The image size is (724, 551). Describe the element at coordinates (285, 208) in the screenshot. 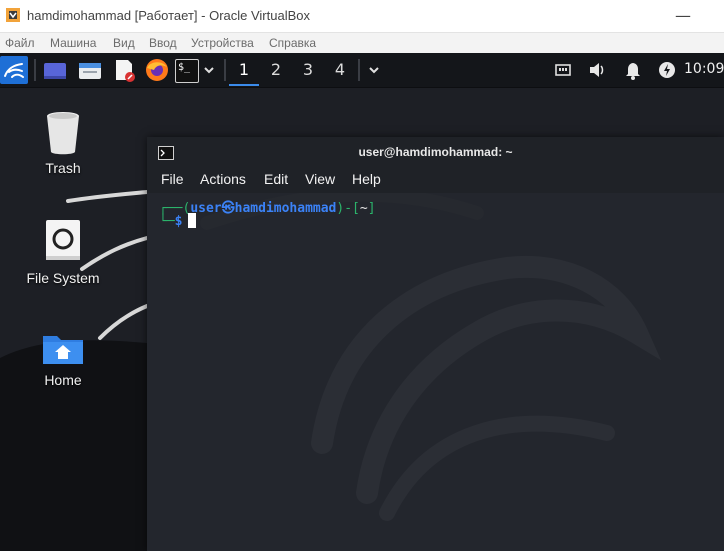

I see `prompt-host: hamdimohammad` at that location.